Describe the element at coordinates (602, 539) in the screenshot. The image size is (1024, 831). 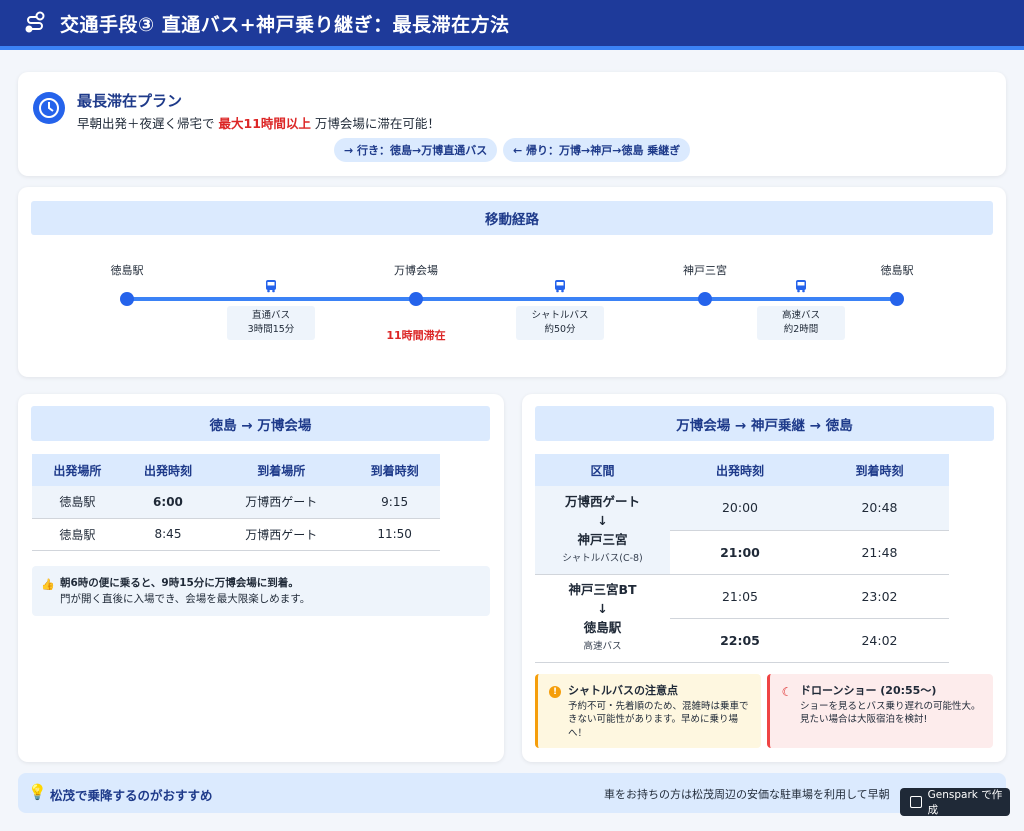
I see `section-to: 神戸三宮` at that location.